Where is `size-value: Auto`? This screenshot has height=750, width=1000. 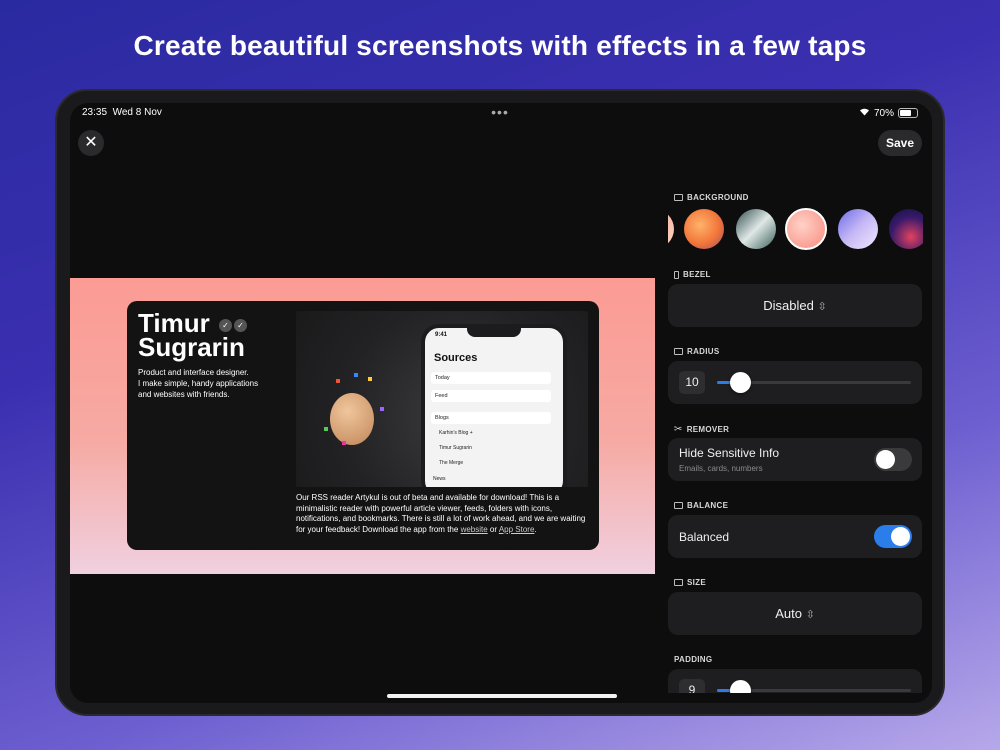 size-value: Auto is located at coordinates (788, 613).